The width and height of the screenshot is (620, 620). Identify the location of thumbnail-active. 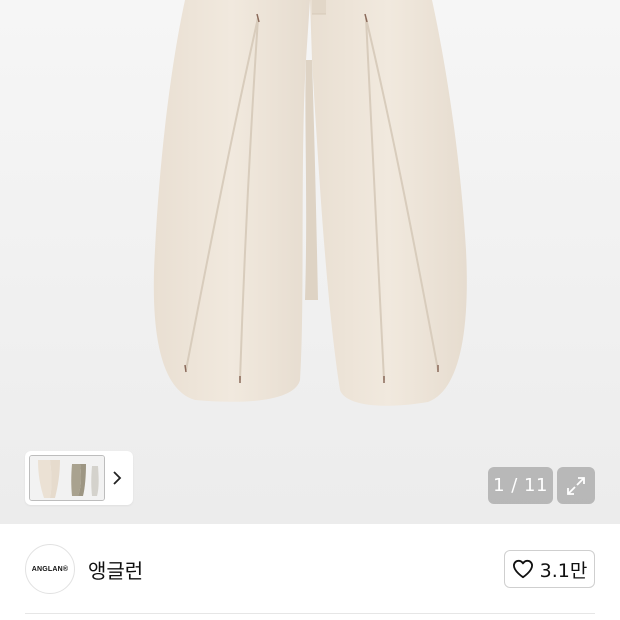
(67, 478).